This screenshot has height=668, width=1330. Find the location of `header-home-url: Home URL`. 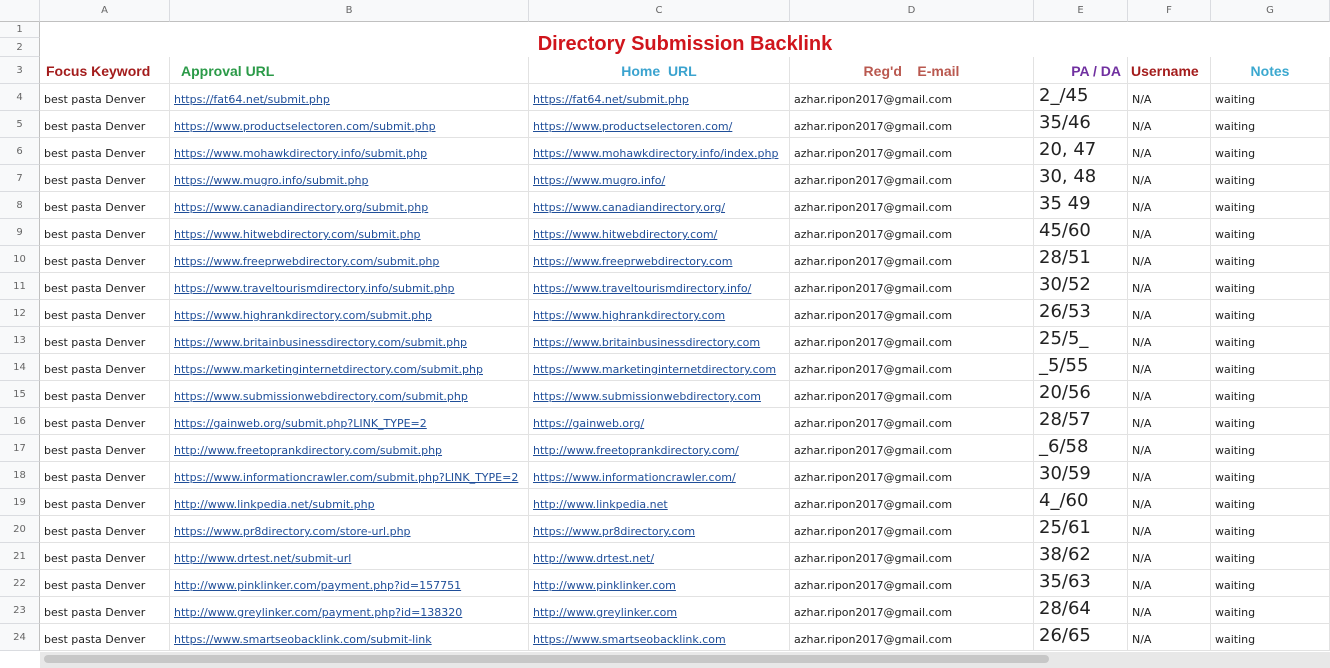

header-home-url: Home URL is located at coordinates (659, 70).